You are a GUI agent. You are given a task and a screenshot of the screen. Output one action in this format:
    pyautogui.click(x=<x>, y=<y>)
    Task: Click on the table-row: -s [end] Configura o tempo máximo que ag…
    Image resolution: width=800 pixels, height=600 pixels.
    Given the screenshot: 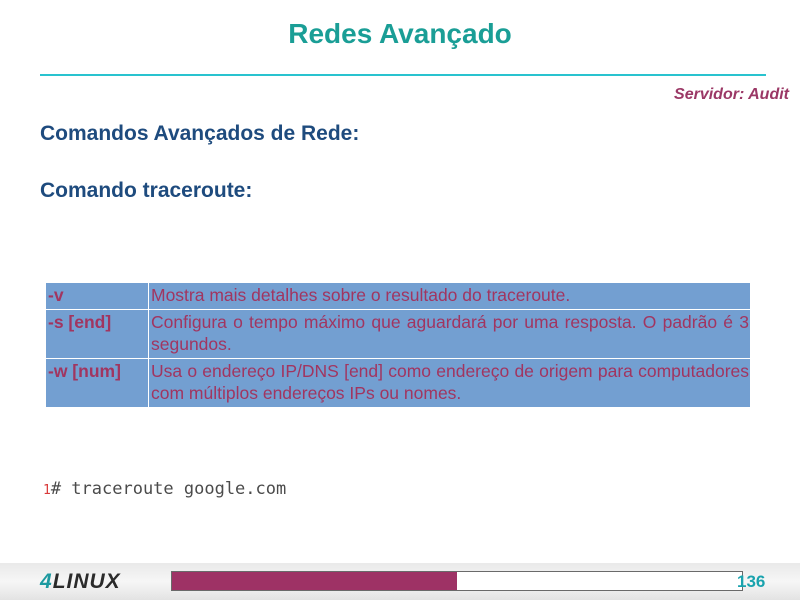 What is the action you would take?
    pyautogui.click(x=398, y=334)
    